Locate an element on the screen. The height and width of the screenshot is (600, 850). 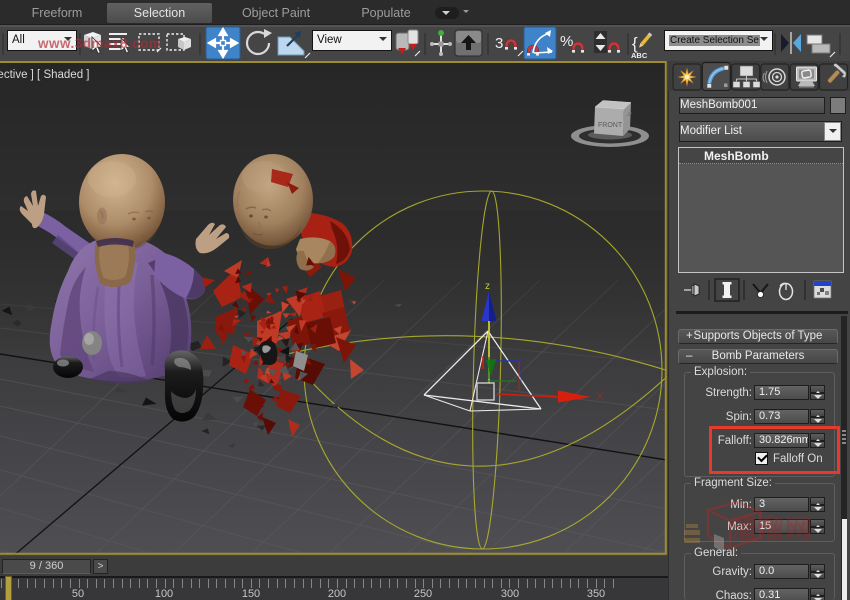
svg-text: ABC is located at coordinates (639, 55).